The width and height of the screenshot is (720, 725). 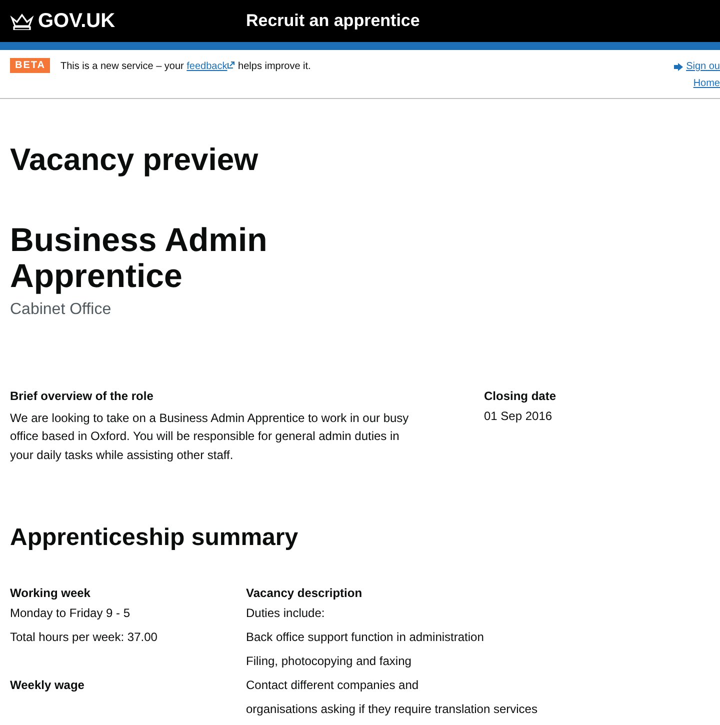 I want to click on description-line: Back office support function in administration, so click(x=365, y=637).